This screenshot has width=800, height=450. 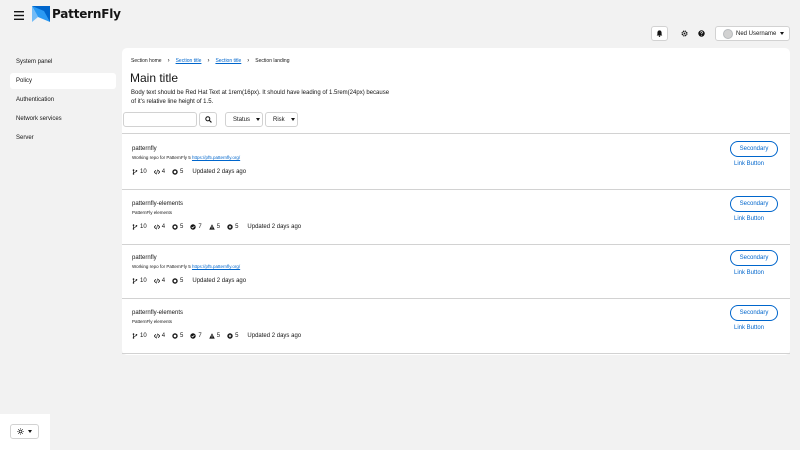 I want to click on help-icon, so click(x=701, y=33).